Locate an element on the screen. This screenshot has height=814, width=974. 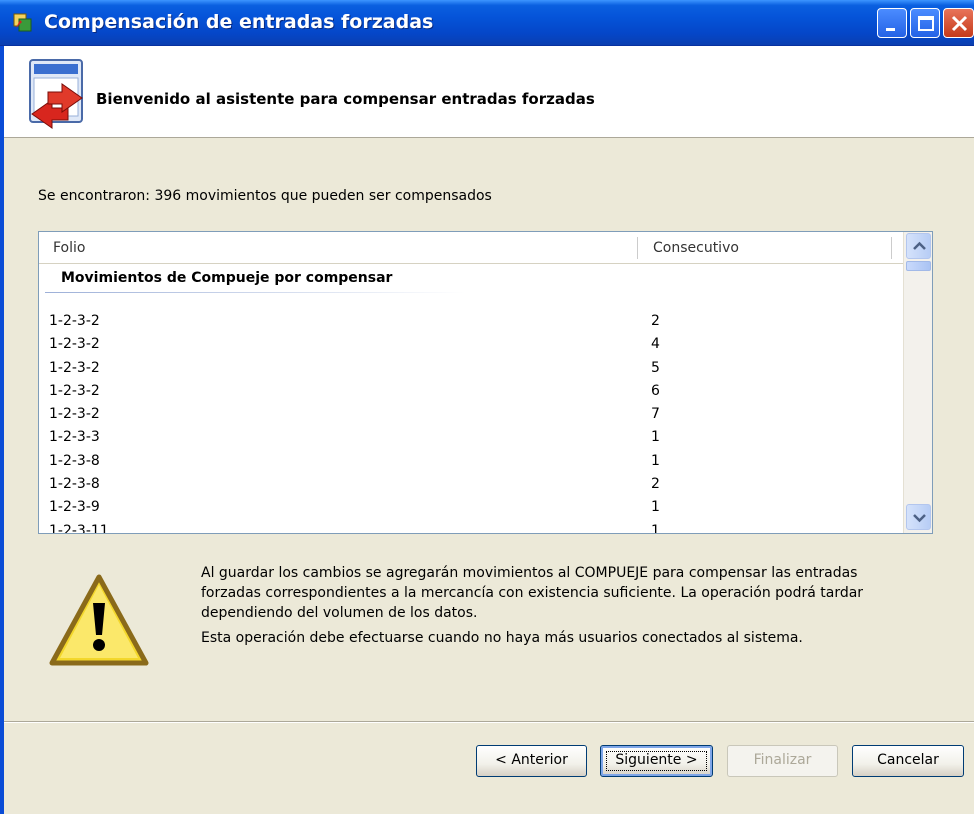
consecutivo-cell: 6 is located at coordinates (655, 390).